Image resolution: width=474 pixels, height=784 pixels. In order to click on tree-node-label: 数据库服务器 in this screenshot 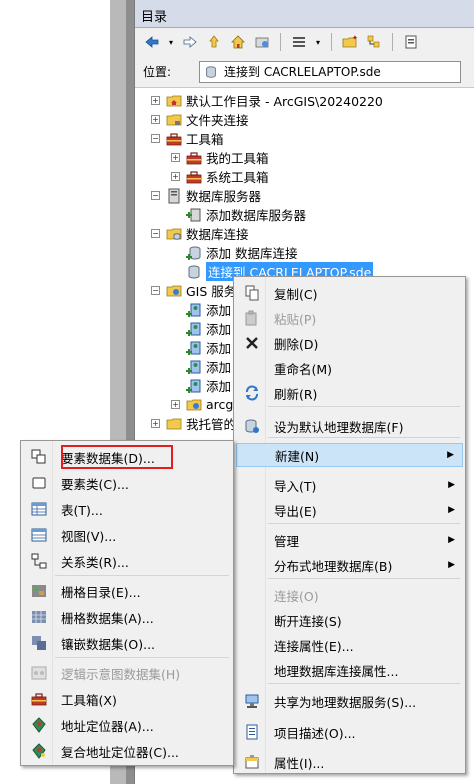, I will do `click(224, 196)`.